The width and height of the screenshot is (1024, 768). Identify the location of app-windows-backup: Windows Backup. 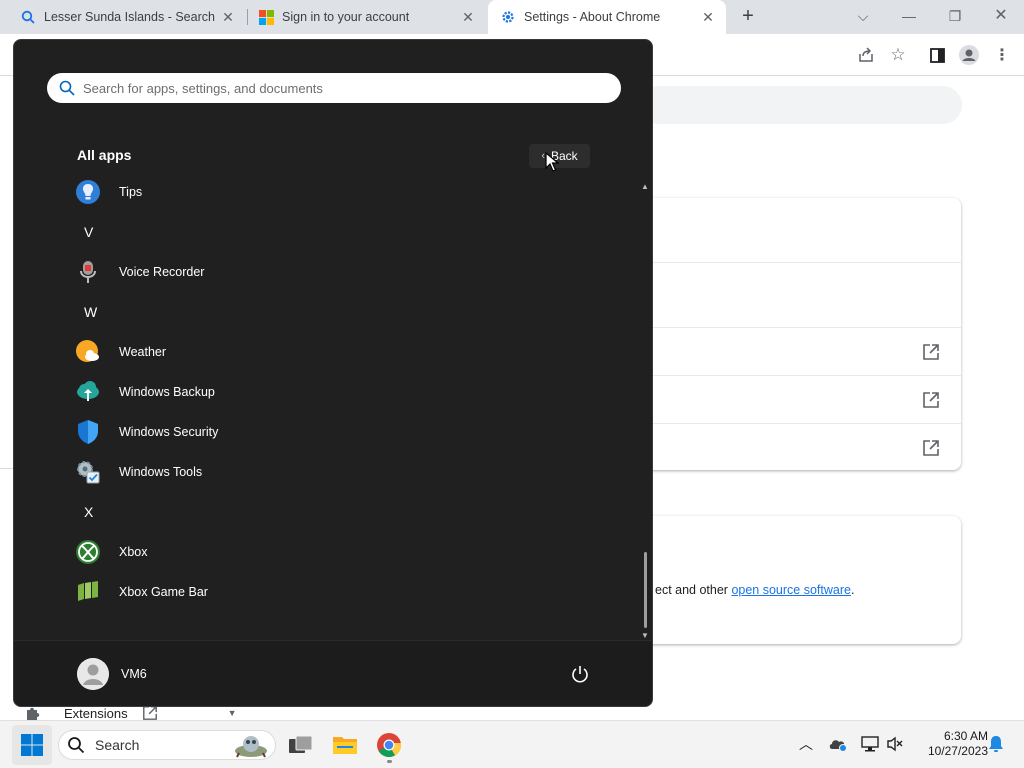
(144, 392).